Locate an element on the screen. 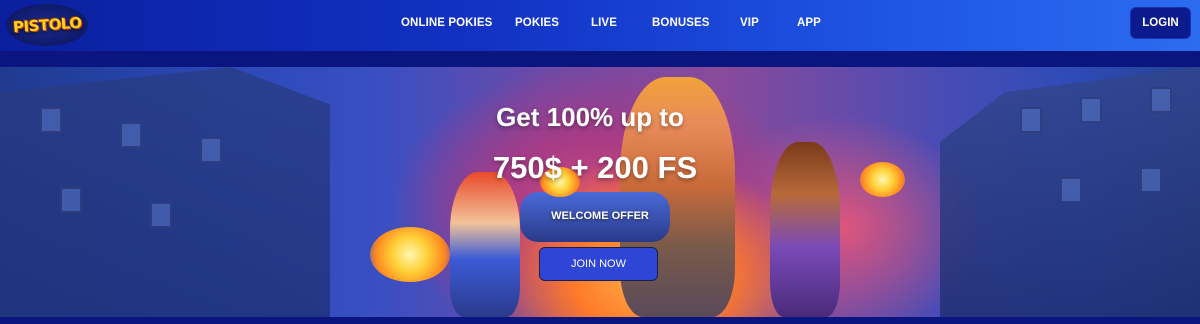 The image size is (1200, 324). hero-bonus-amount: 750$ + 200 FS is located at coordinates (595, 167).